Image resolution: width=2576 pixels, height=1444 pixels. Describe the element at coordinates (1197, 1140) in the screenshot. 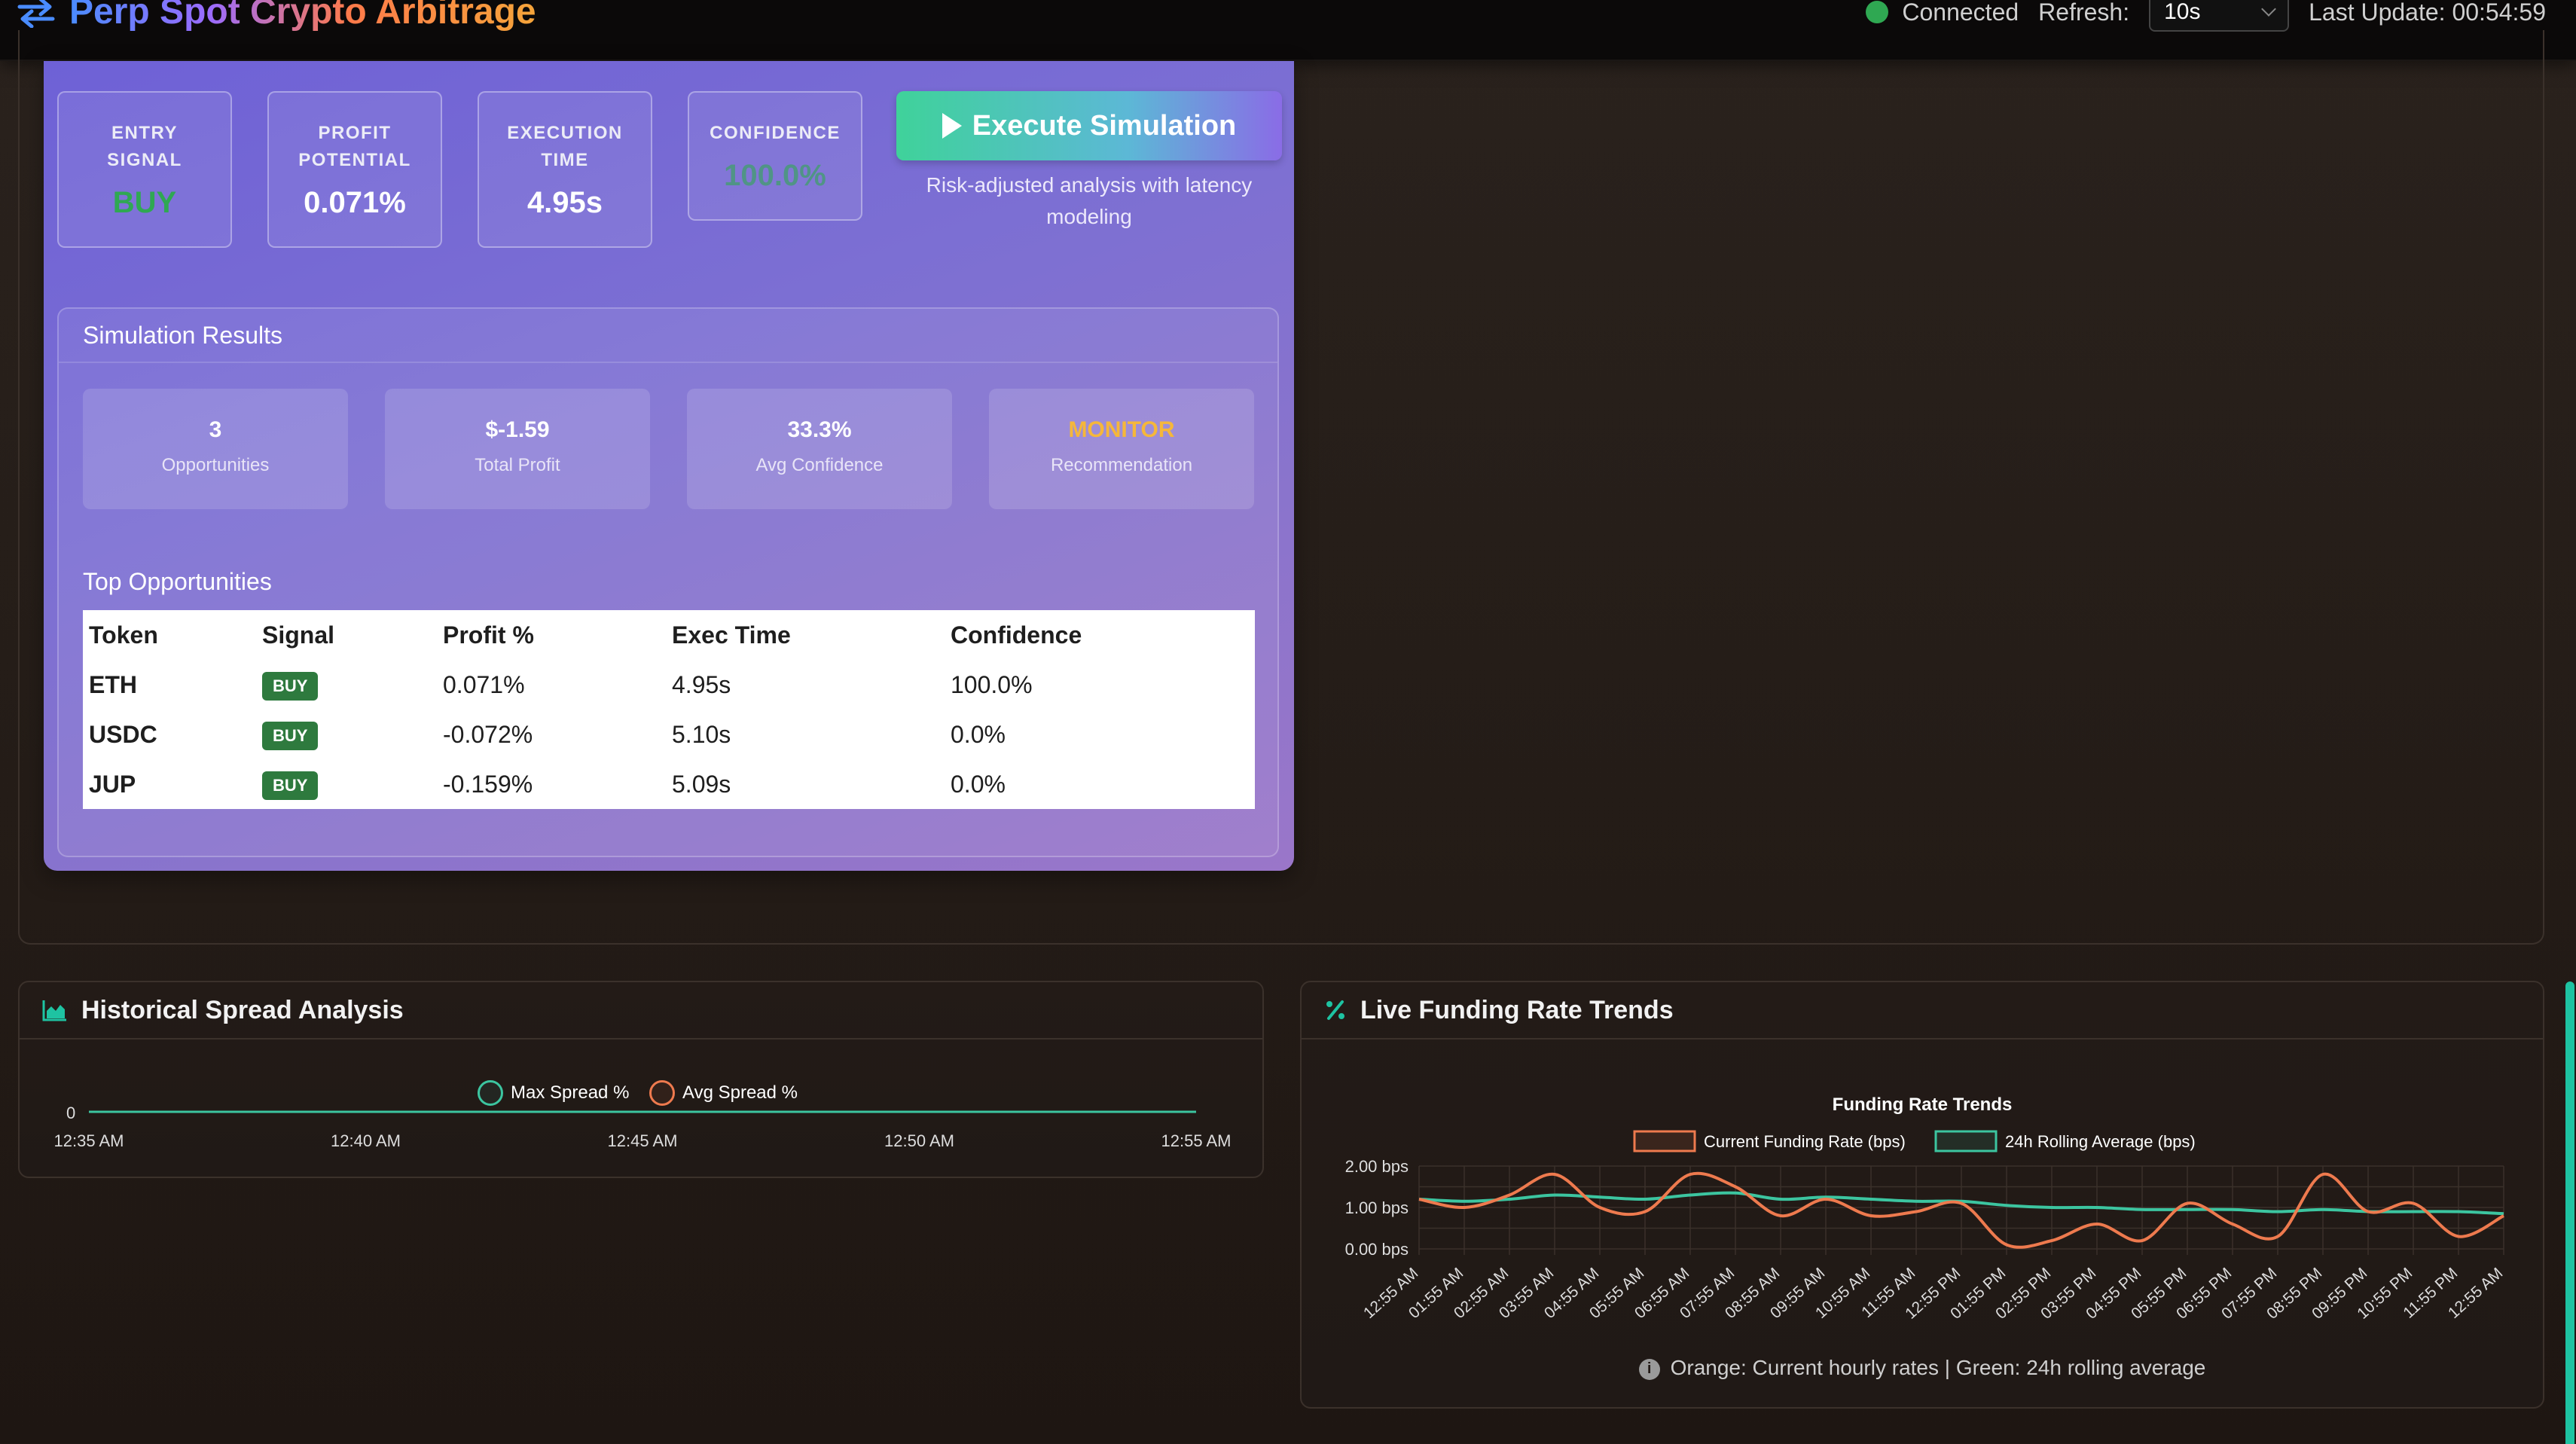

I see `x-tick-label: 12:55 AM` at that location.